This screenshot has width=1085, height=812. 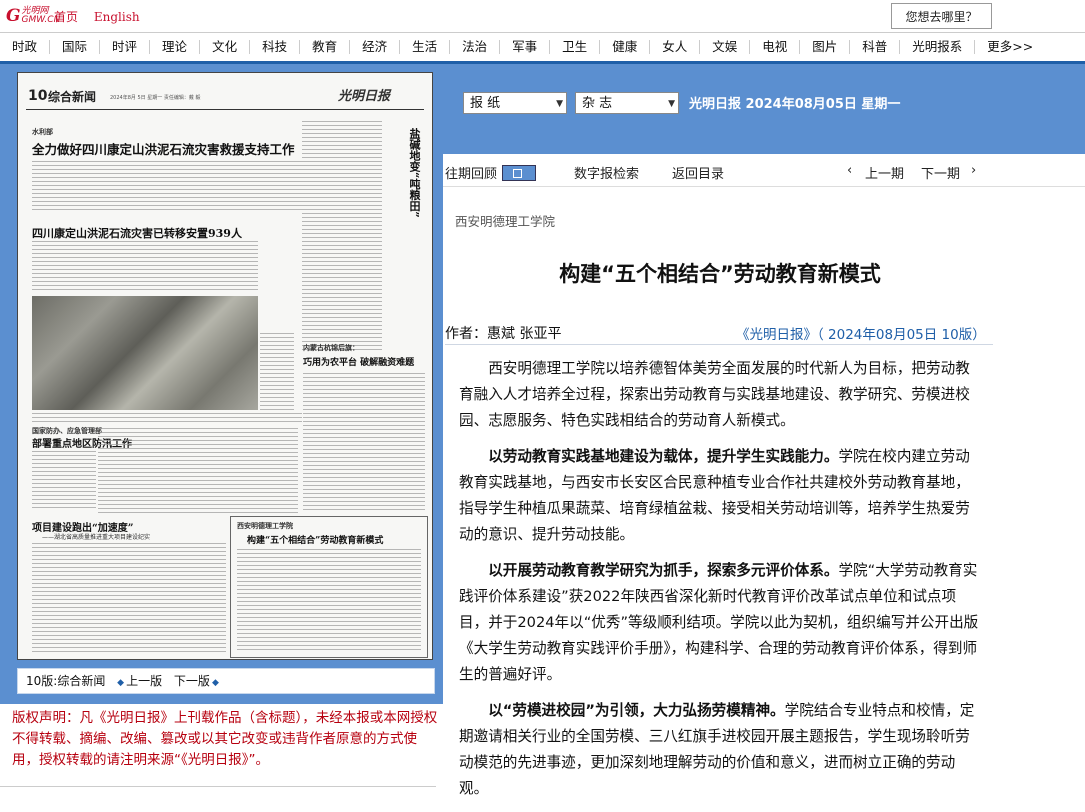 I want to click on article-tag: 内蒙古杭锦后旗：, so click(x=331, y=348).